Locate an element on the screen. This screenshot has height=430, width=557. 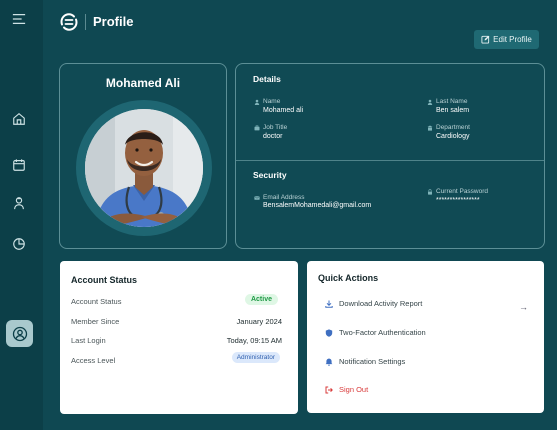
member-since-value: January 2024 is located at coordinates (259, 321).